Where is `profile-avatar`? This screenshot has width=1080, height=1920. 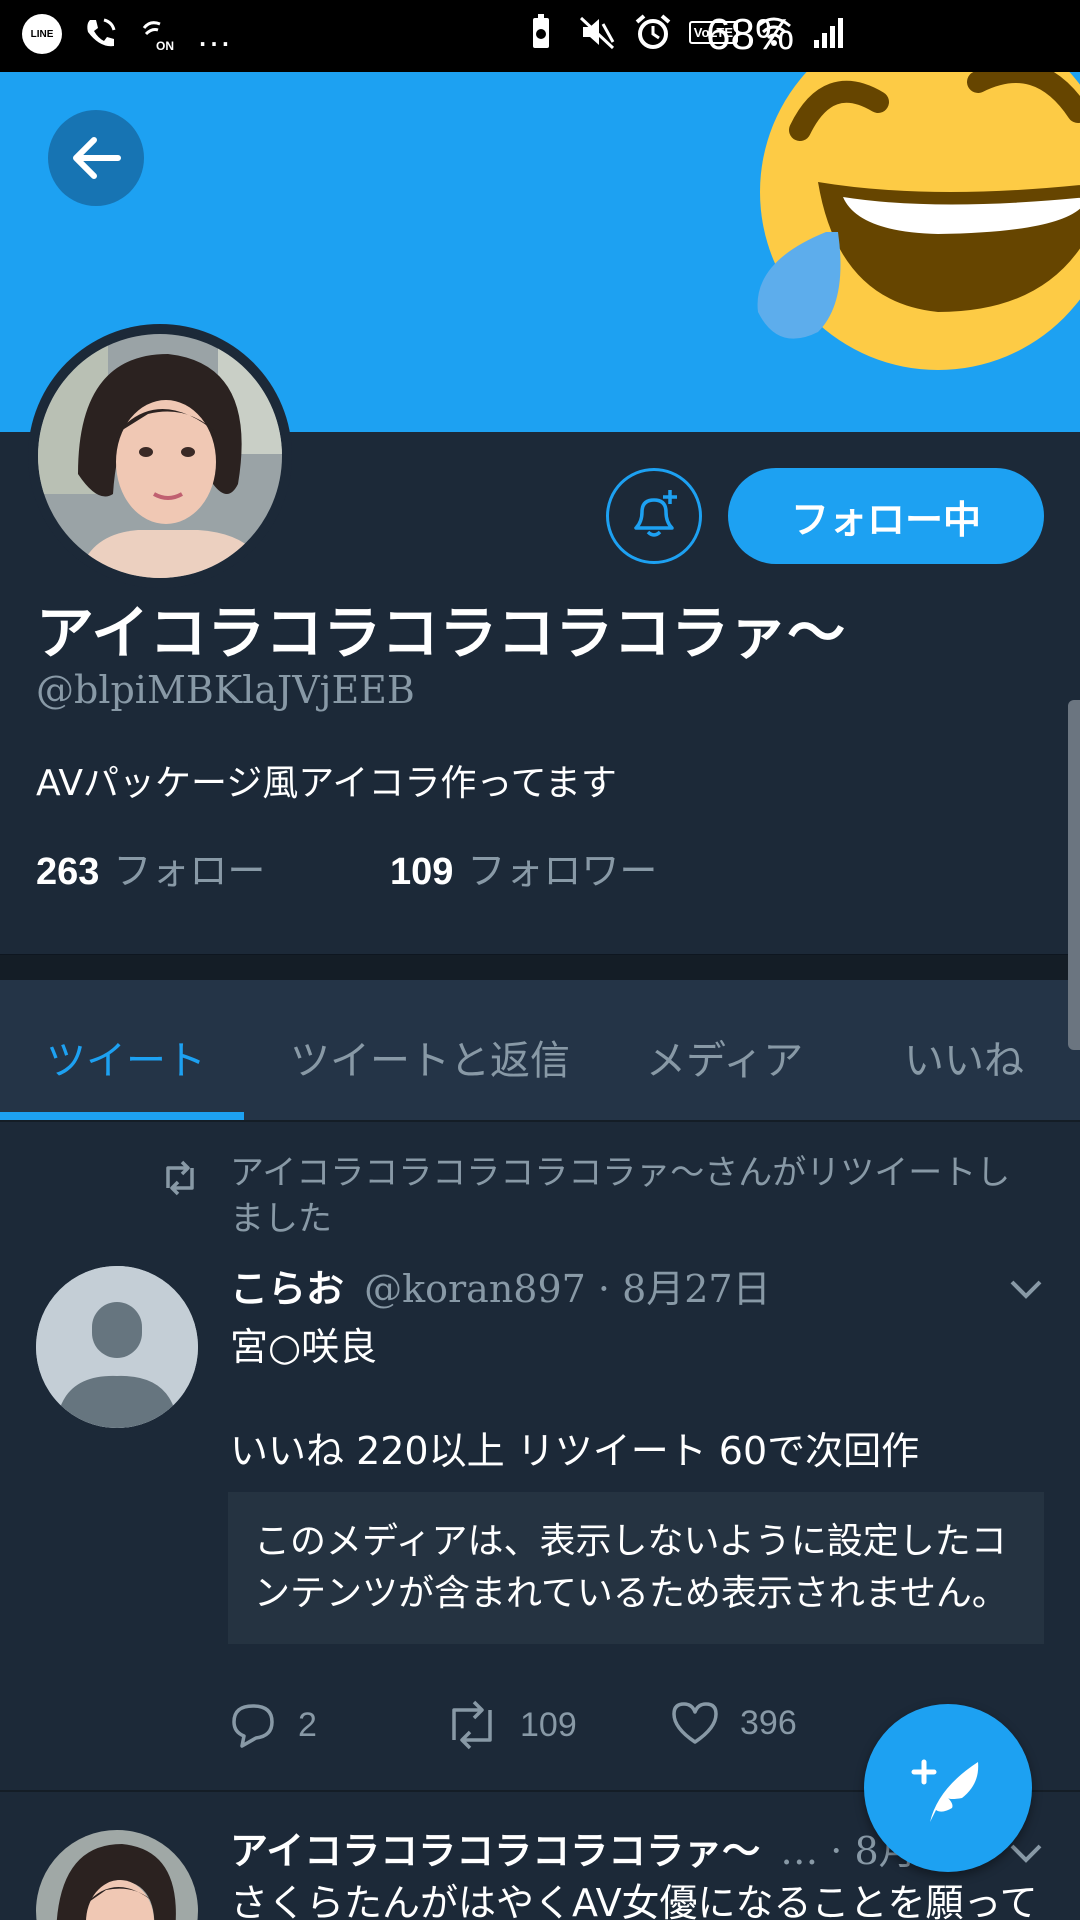 profile-avatar is located at coordinates (160, 456).